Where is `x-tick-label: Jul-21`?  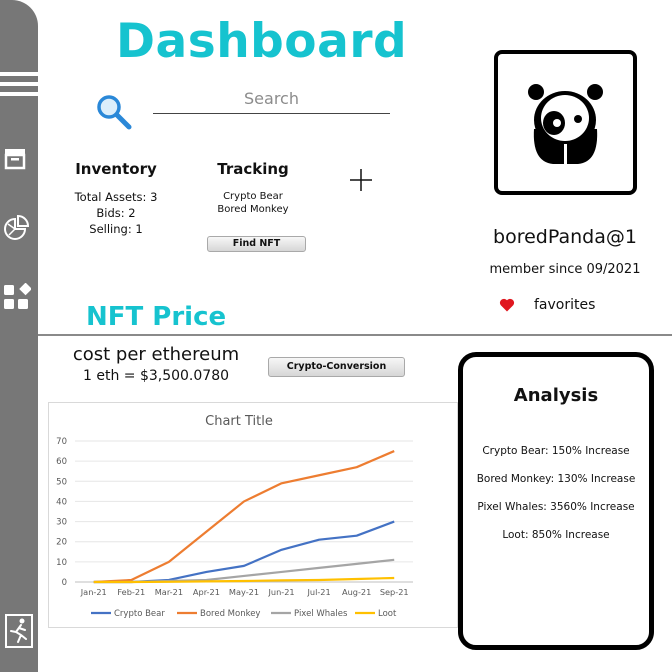
x-tick-label: Jul-21 is located at coordinates (318, 592).